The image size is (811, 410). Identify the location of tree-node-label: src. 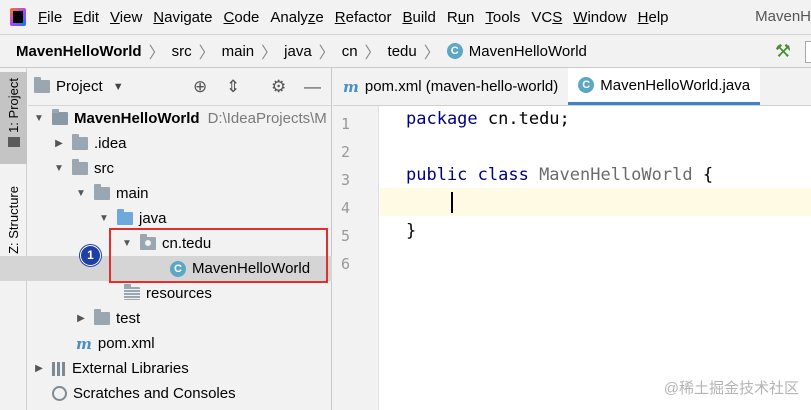
(104, 168).